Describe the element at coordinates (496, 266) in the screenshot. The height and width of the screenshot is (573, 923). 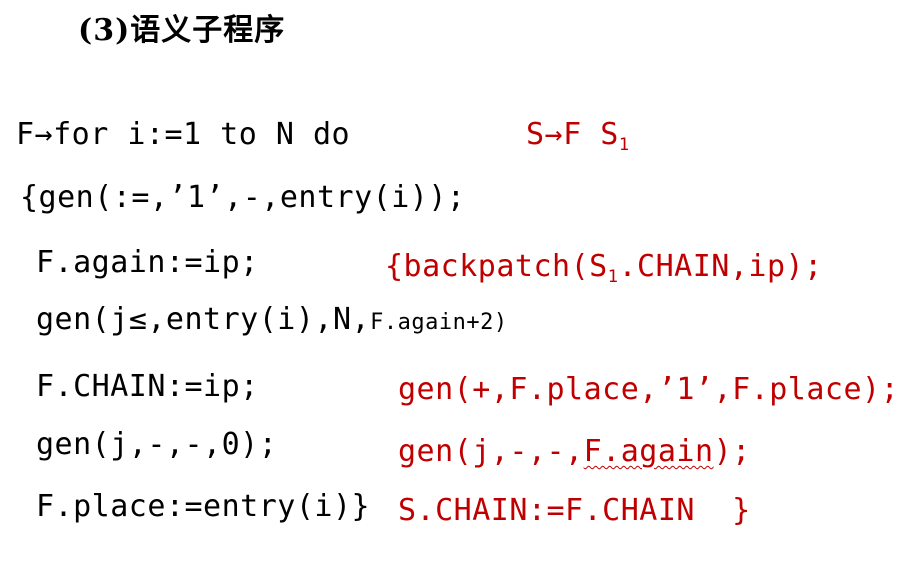
I see `backpatch-start: {backpatch(S` at that location.